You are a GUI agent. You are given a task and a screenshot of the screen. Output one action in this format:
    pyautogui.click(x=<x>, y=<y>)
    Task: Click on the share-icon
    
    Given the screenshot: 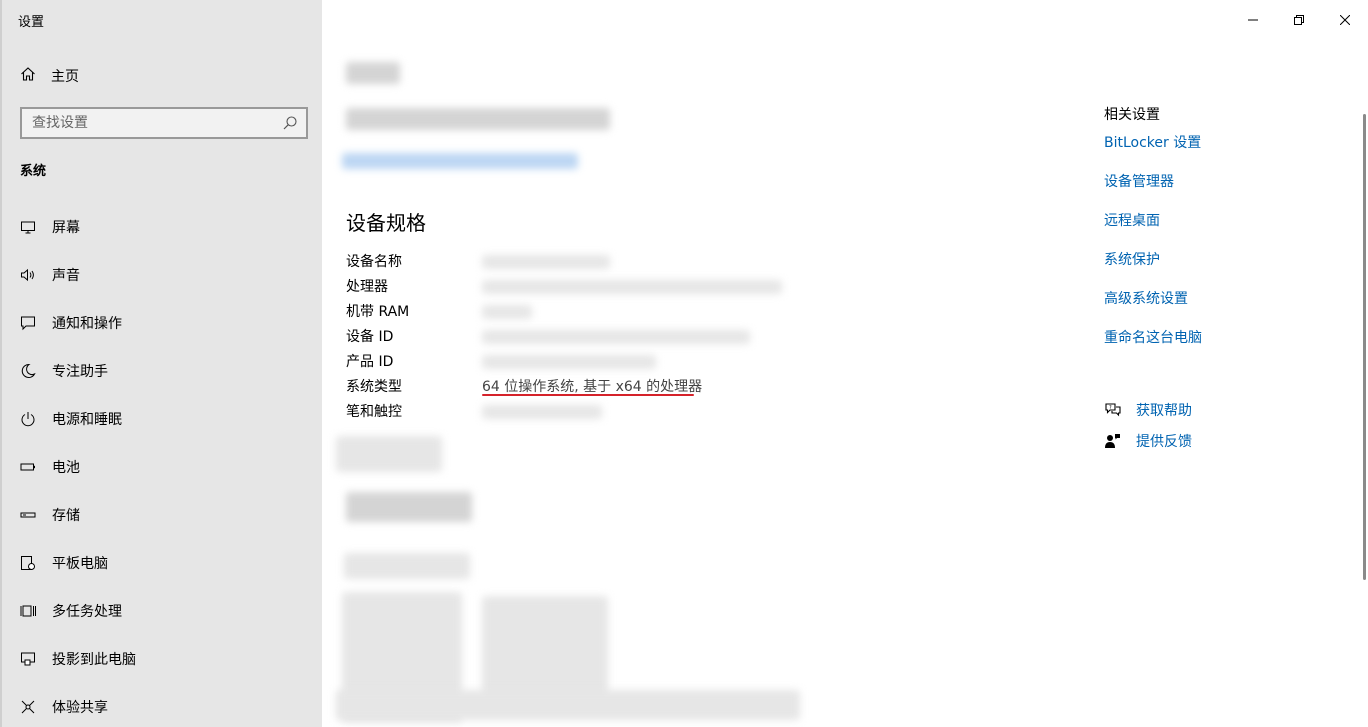 What is the action you would take?
    pyautogui.click(x=28, y=707)
    